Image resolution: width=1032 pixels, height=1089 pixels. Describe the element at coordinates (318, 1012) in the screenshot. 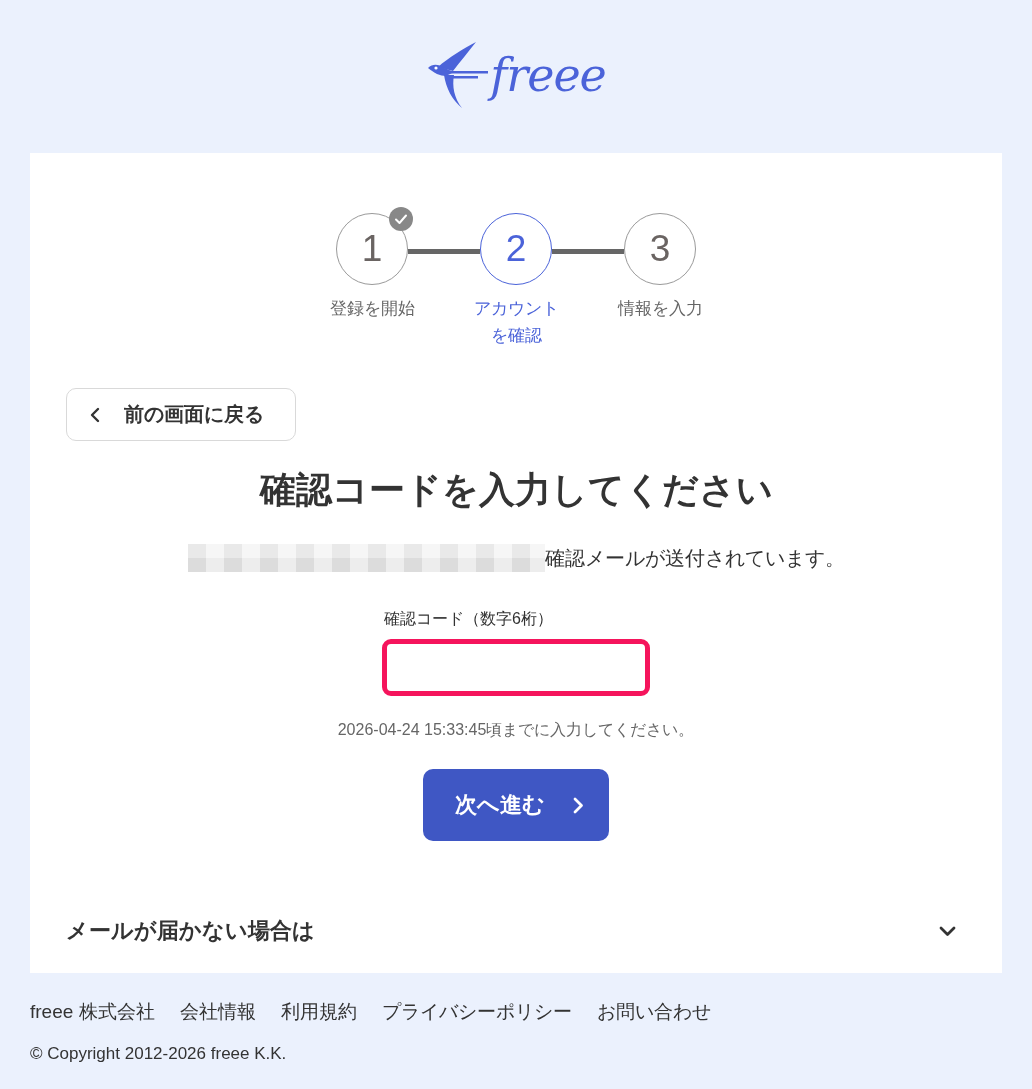

I see `footer-link: 利用規約` at that location.